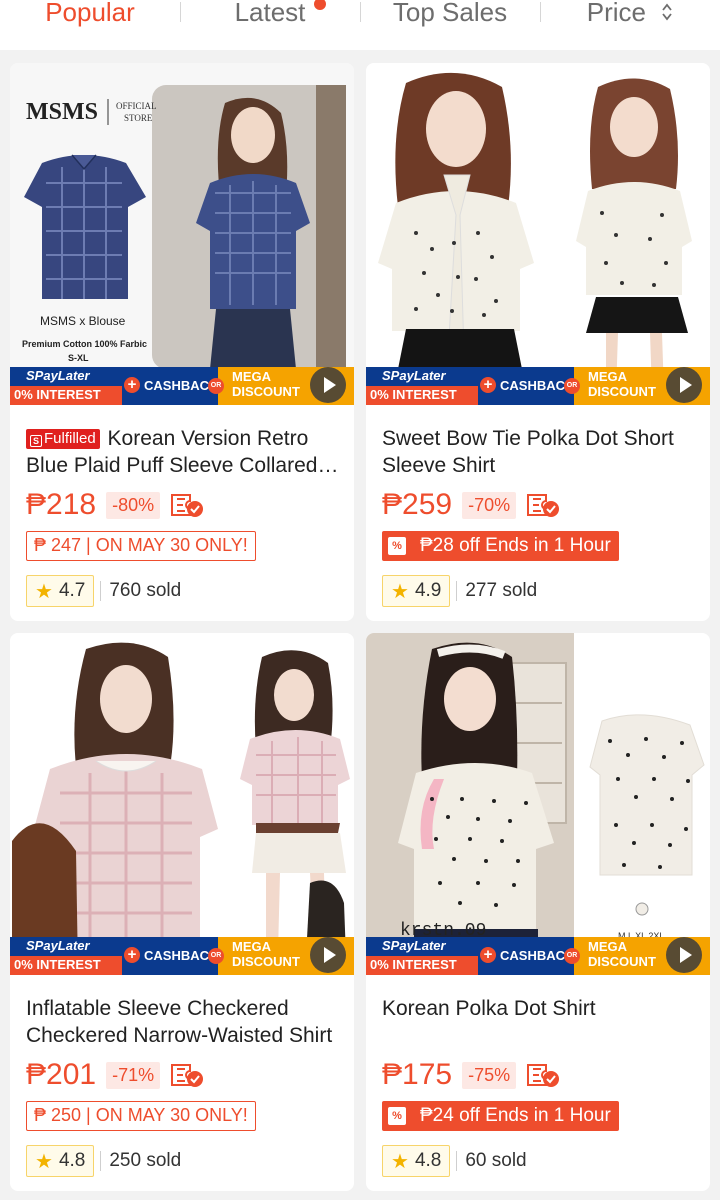 This screenshot has height=1200, width=720. I want to click on official-store-line1: OFFICIAL, so click(136, 106).